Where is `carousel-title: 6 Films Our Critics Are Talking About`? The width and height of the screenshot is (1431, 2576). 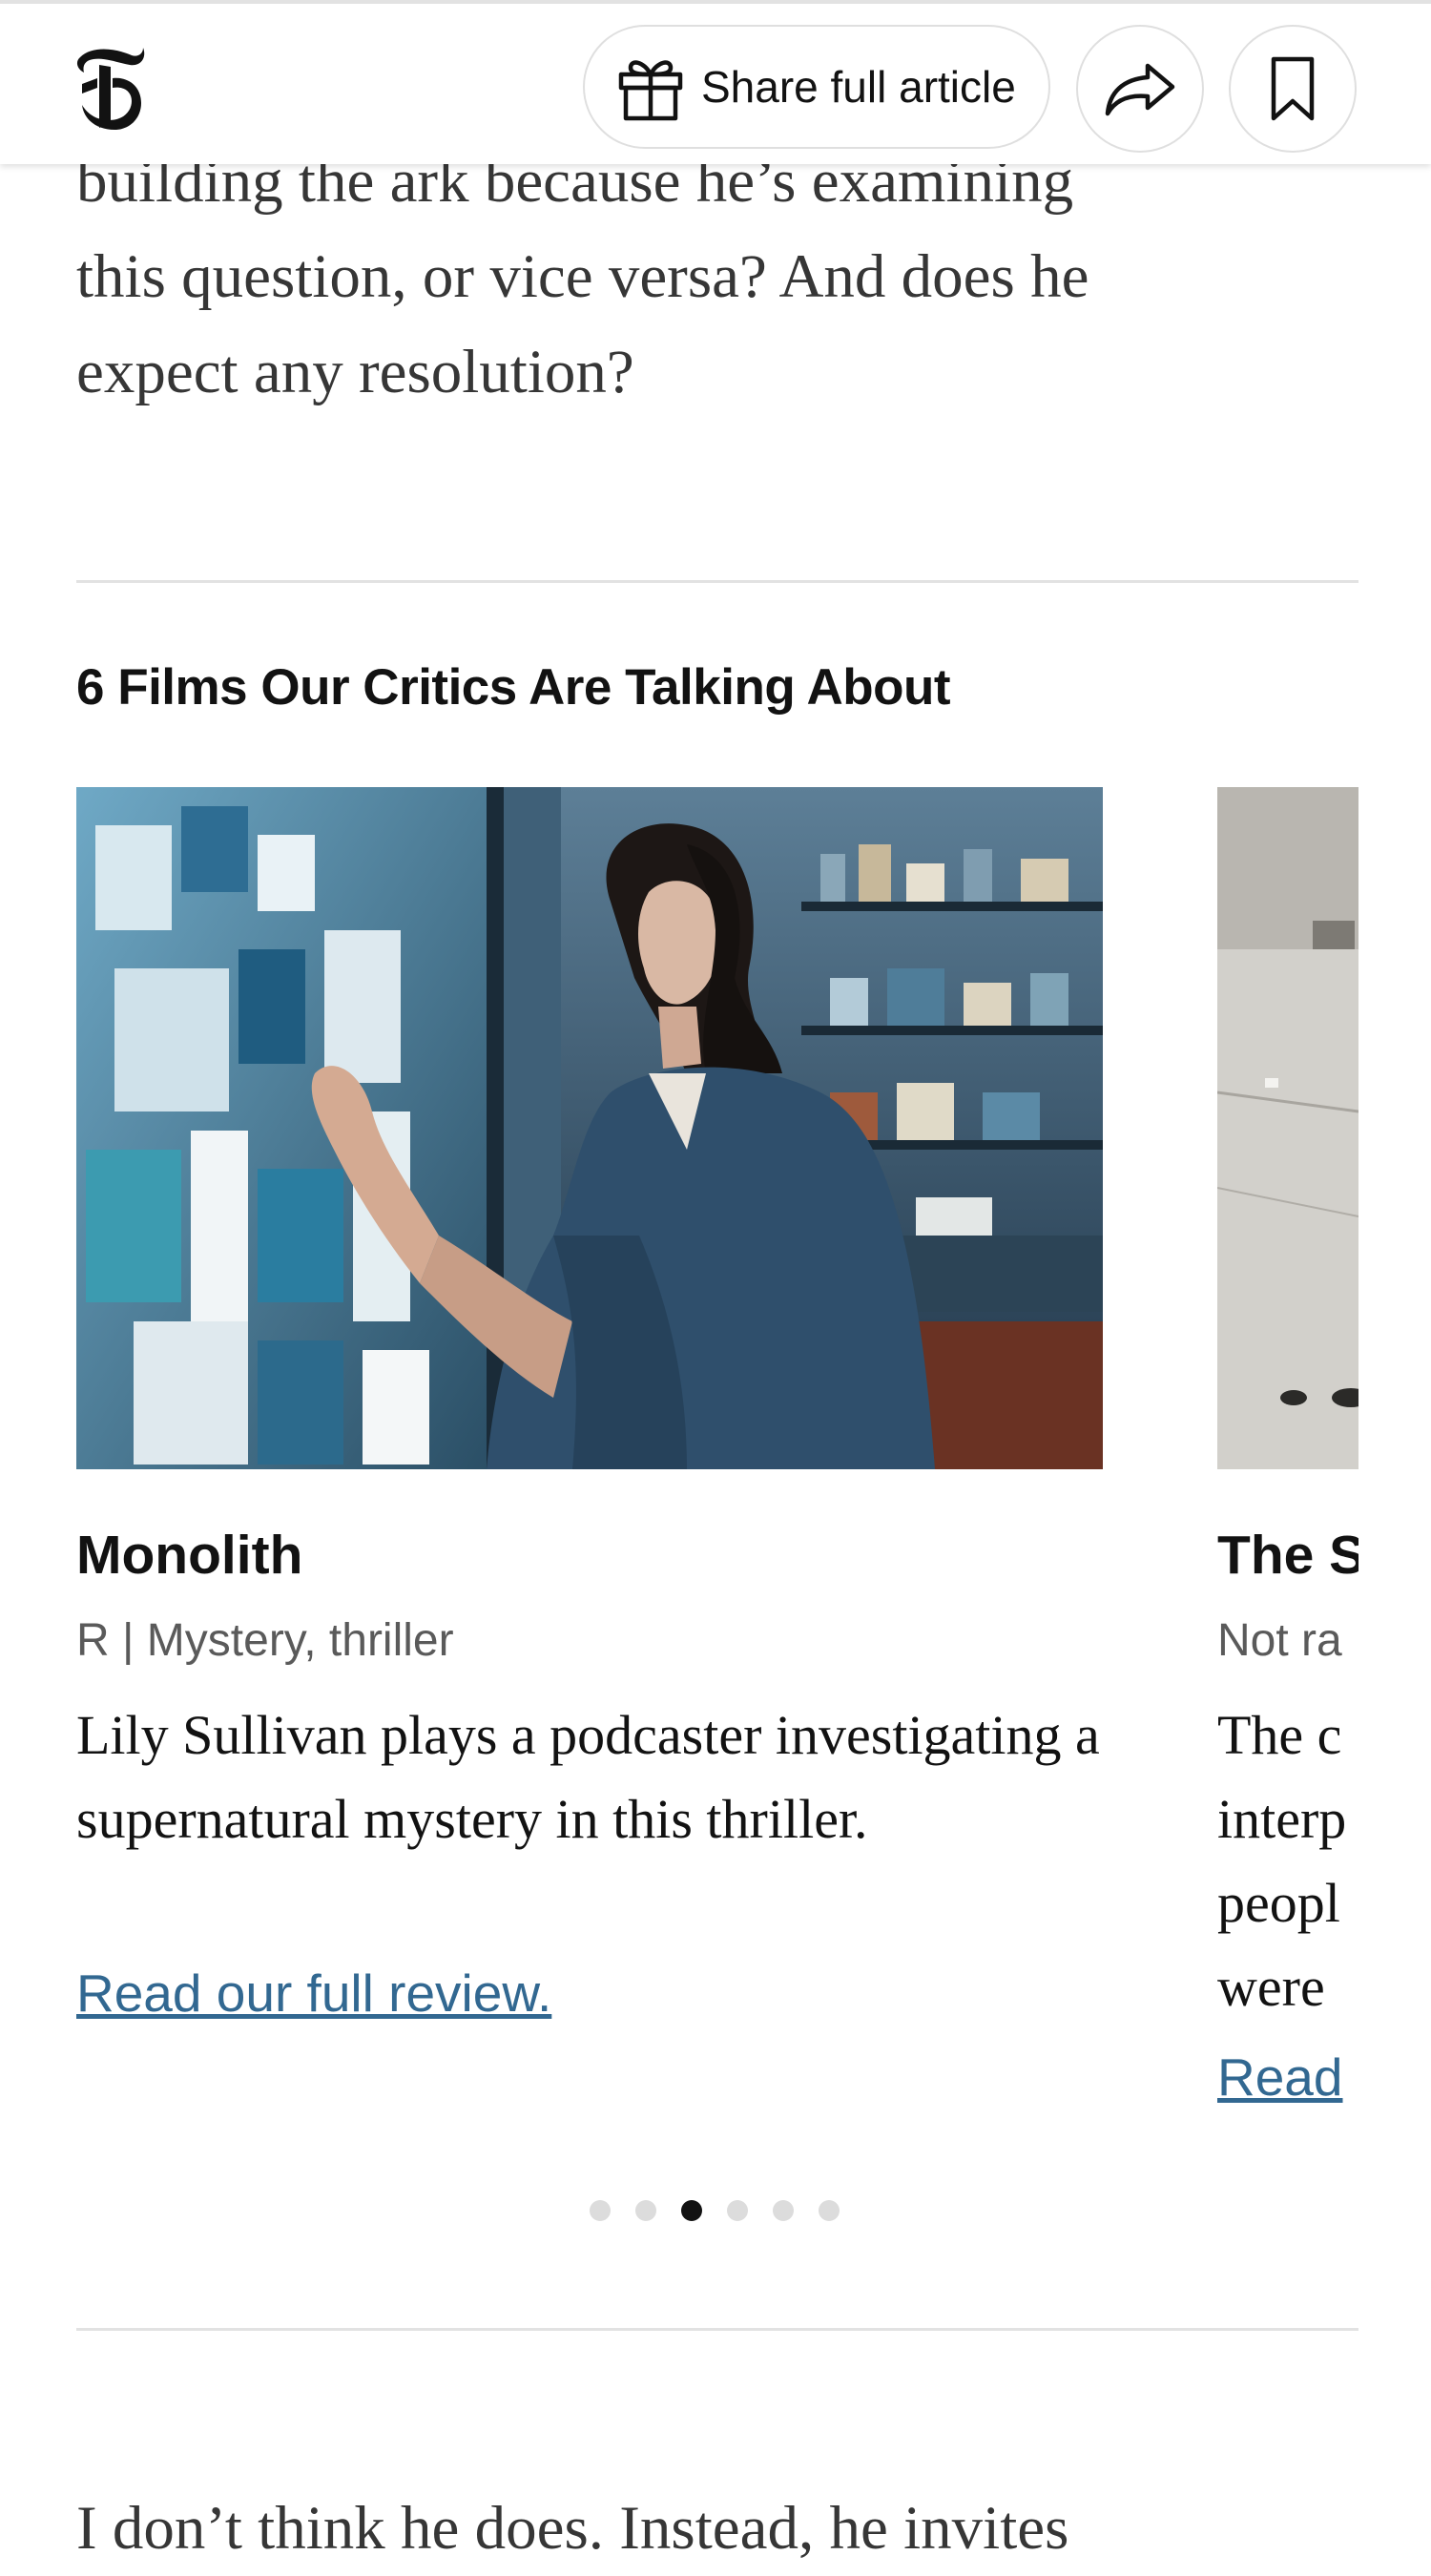 carousel-title: 6 Films Our Critics Are Talking About is located at coordinates (513, 687).